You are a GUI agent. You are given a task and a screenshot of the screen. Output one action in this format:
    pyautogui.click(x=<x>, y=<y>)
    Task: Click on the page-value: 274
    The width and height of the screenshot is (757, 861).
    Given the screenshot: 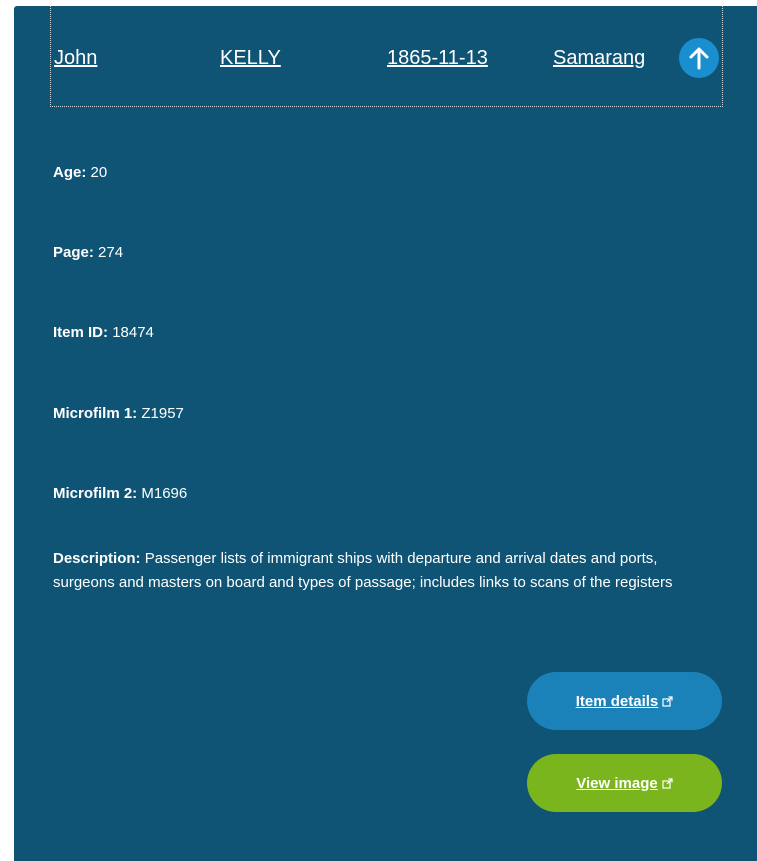 What is the action you would take?
    pyautogui.click(x=111, y=252)
    